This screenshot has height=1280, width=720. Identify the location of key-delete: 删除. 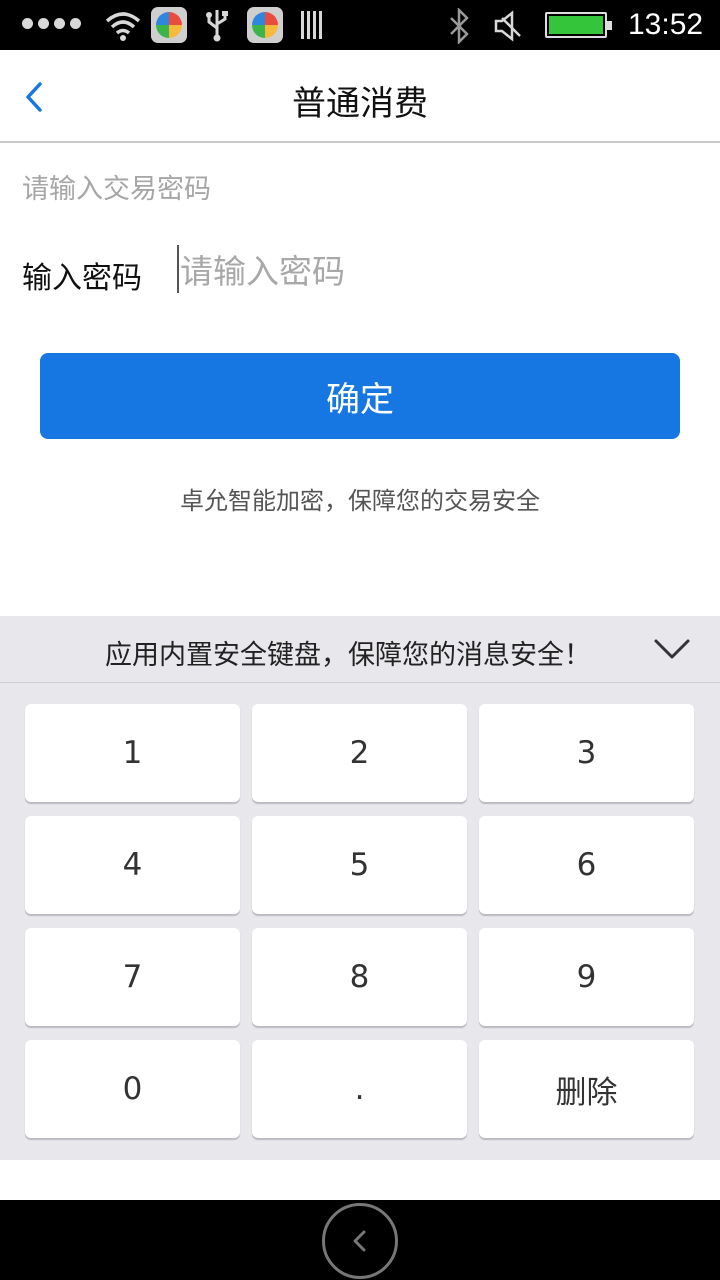
(586, 1089).